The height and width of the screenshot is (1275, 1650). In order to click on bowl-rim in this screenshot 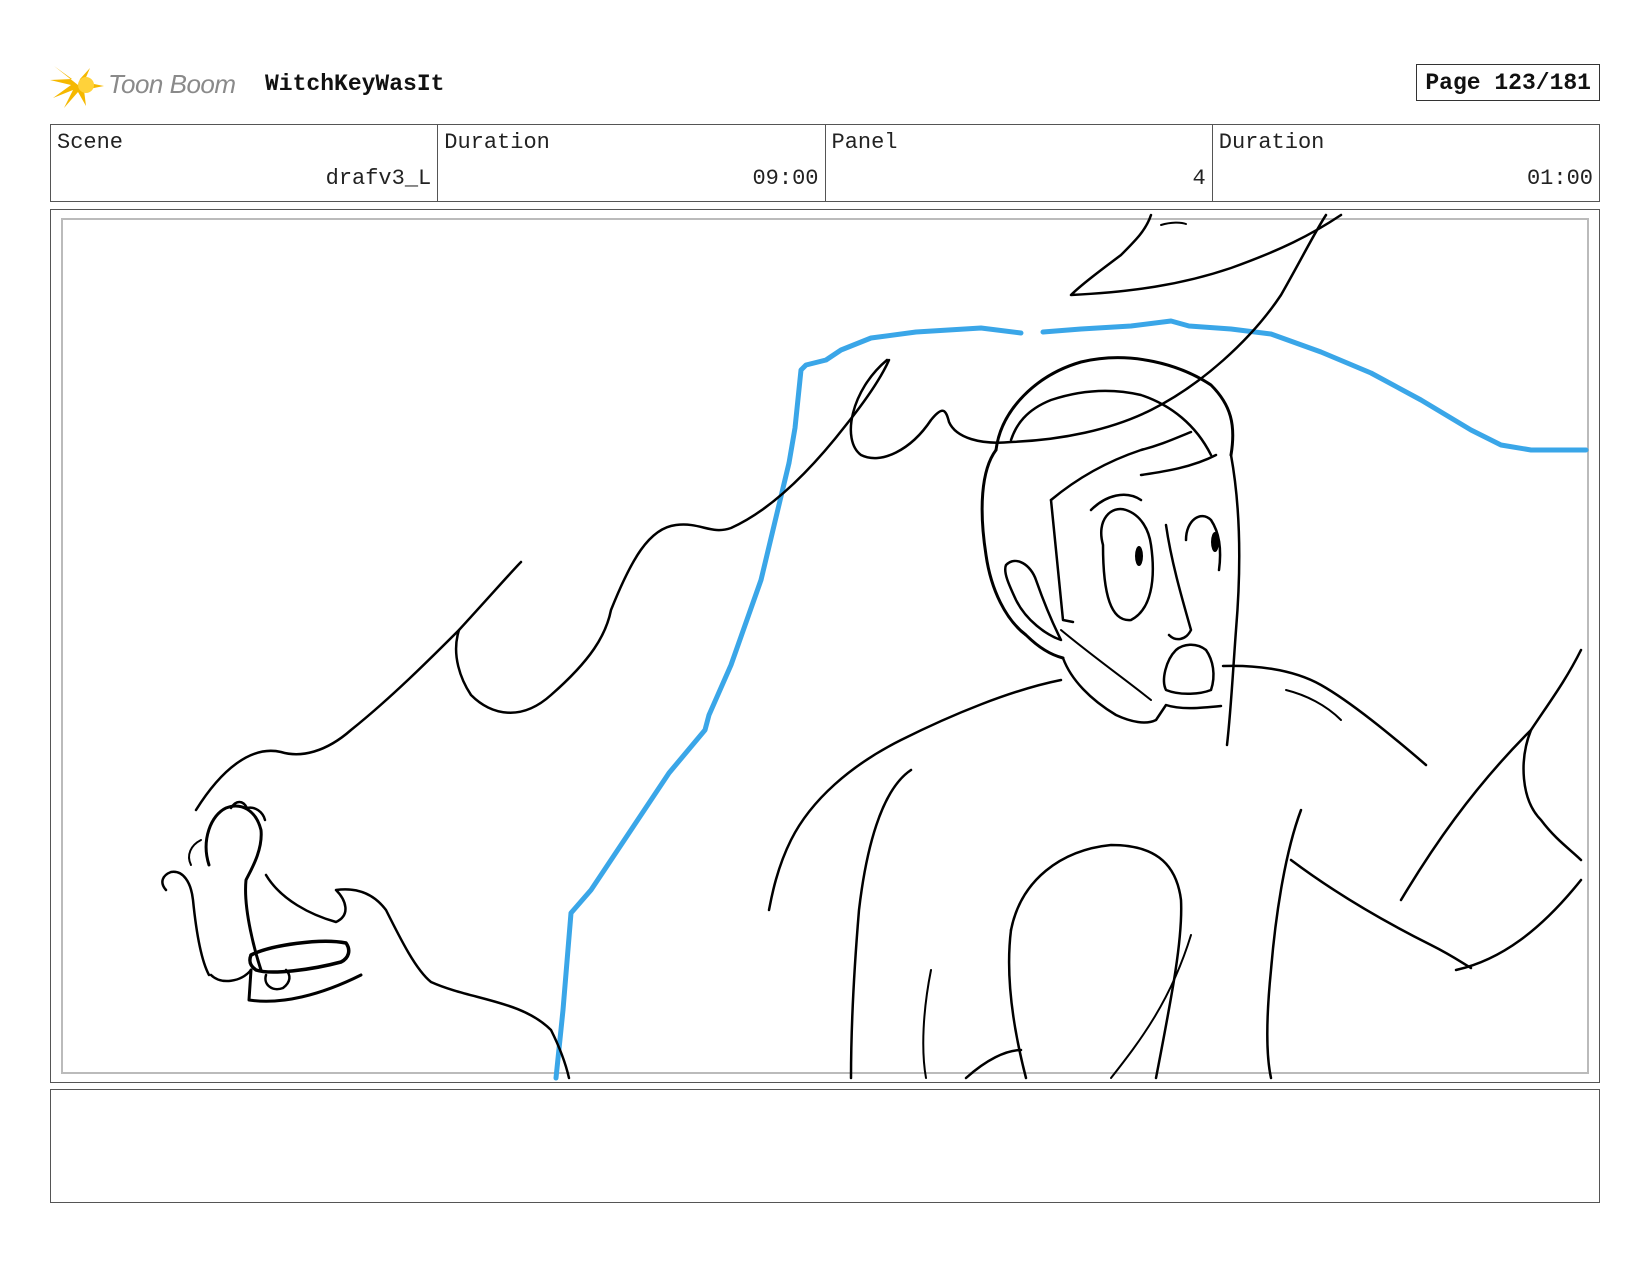, I will do `click(299, 956)`.